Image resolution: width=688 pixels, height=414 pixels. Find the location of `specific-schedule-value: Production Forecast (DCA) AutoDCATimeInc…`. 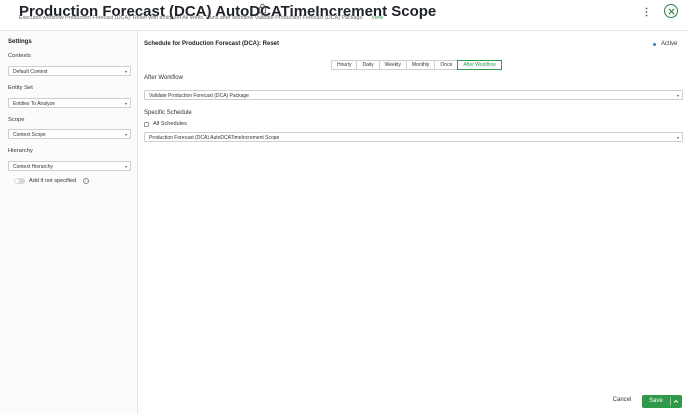

specific-schedule-value: Production Forecast (DCA) AutoDCATimeInc… is located at coordinates (214, 138).